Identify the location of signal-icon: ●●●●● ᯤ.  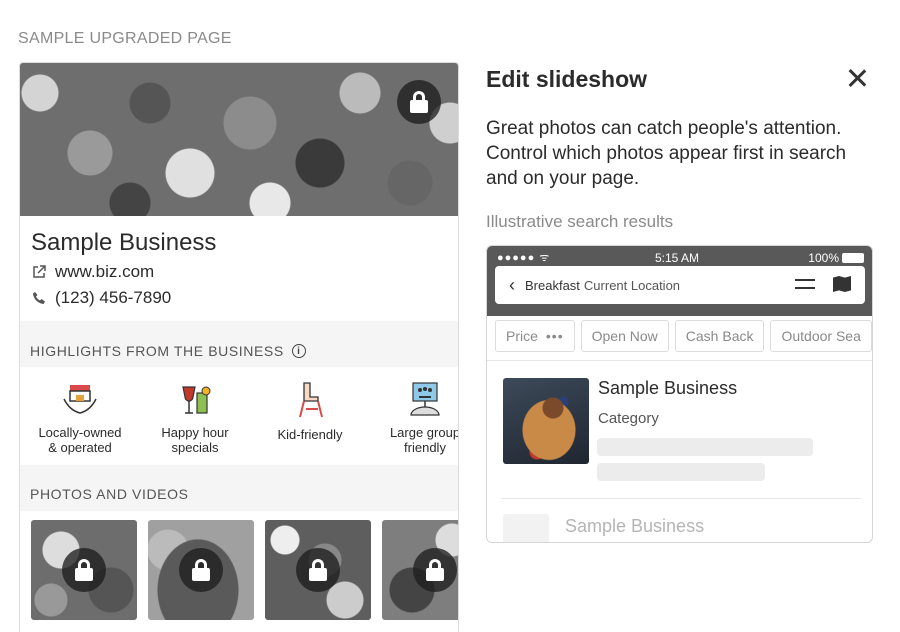
(524, 258).